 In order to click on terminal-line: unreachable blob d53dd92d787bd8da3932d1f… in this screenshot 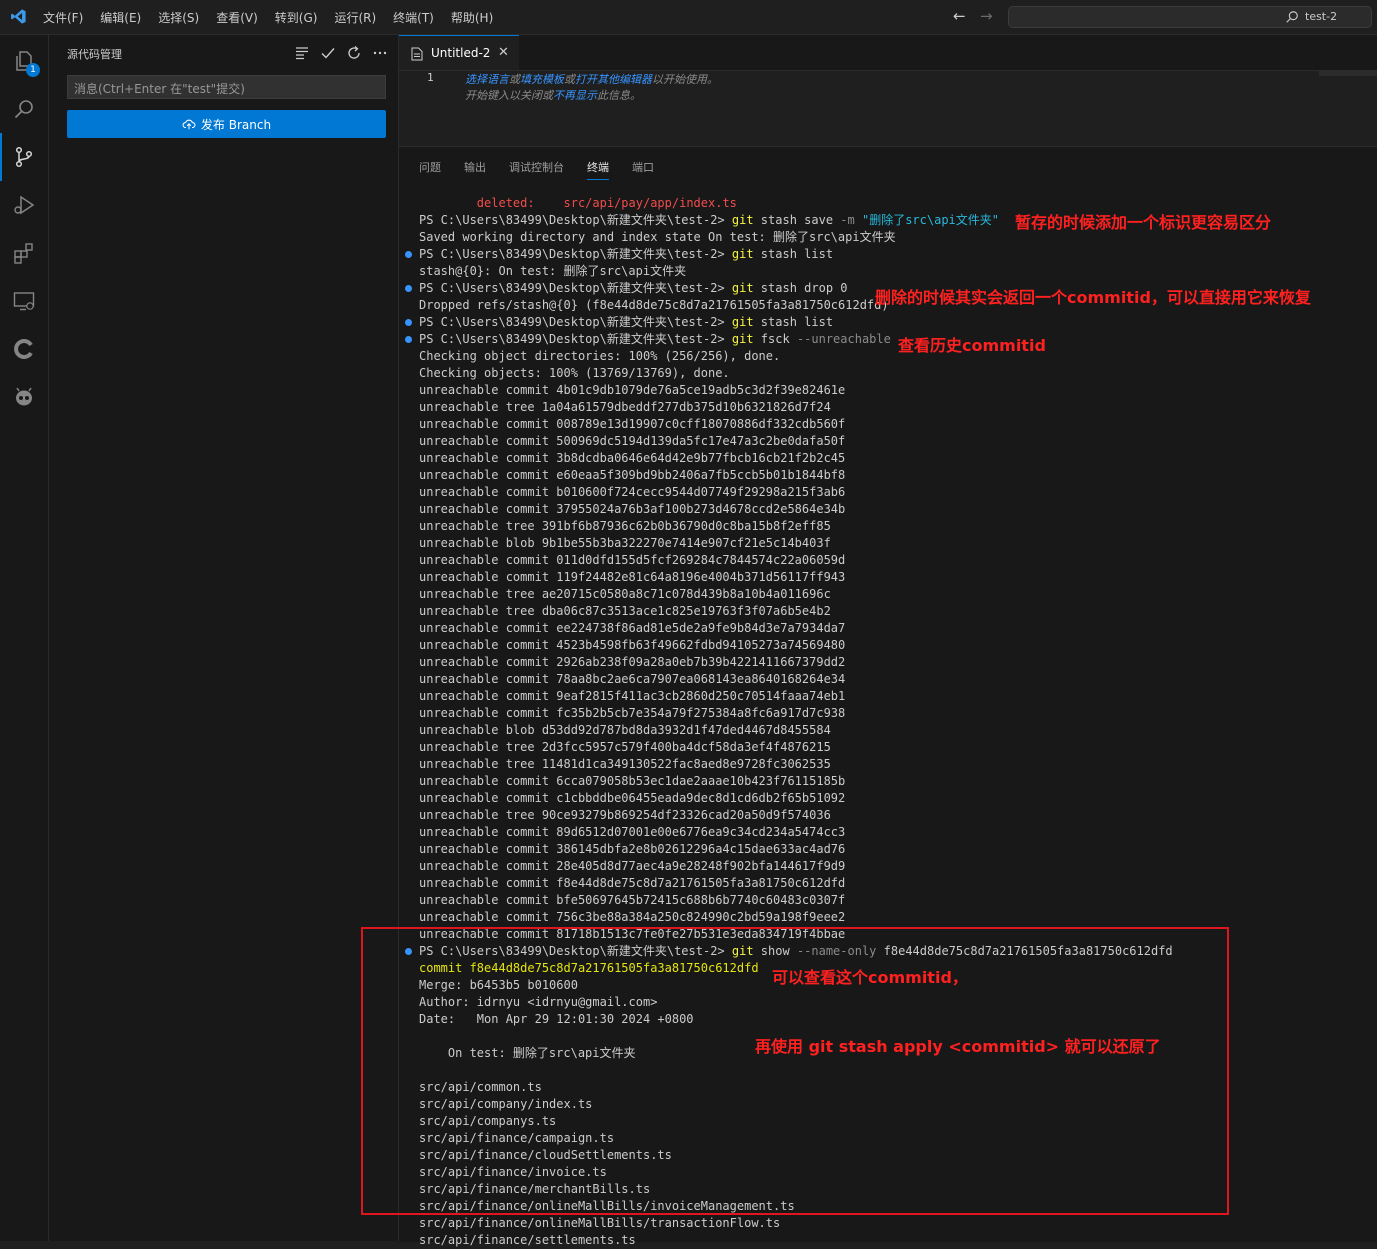, I will do `click(625, 730)`.